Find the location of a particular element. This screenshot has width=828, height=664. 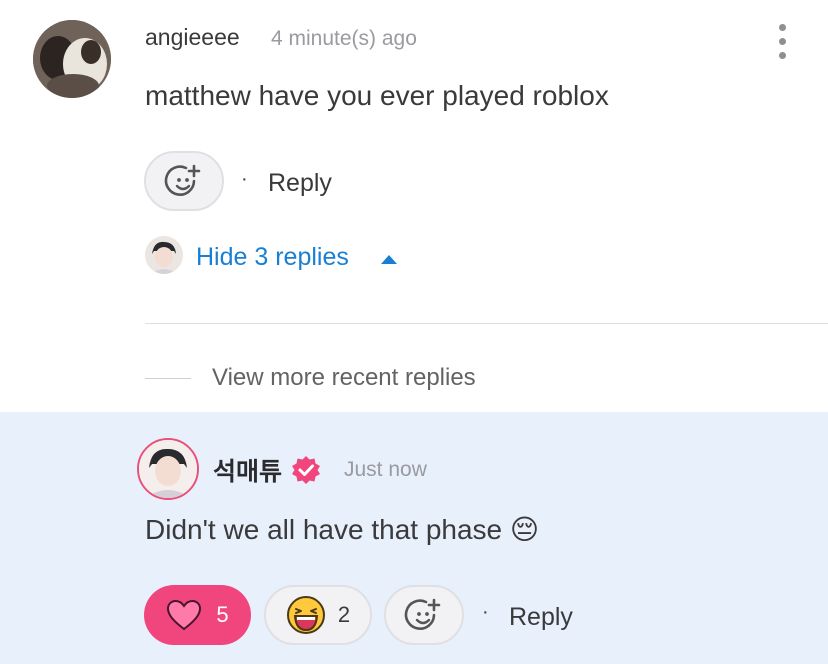

comment-timestamp: 4 minute(s) ago is located at coordinates (344, 38).